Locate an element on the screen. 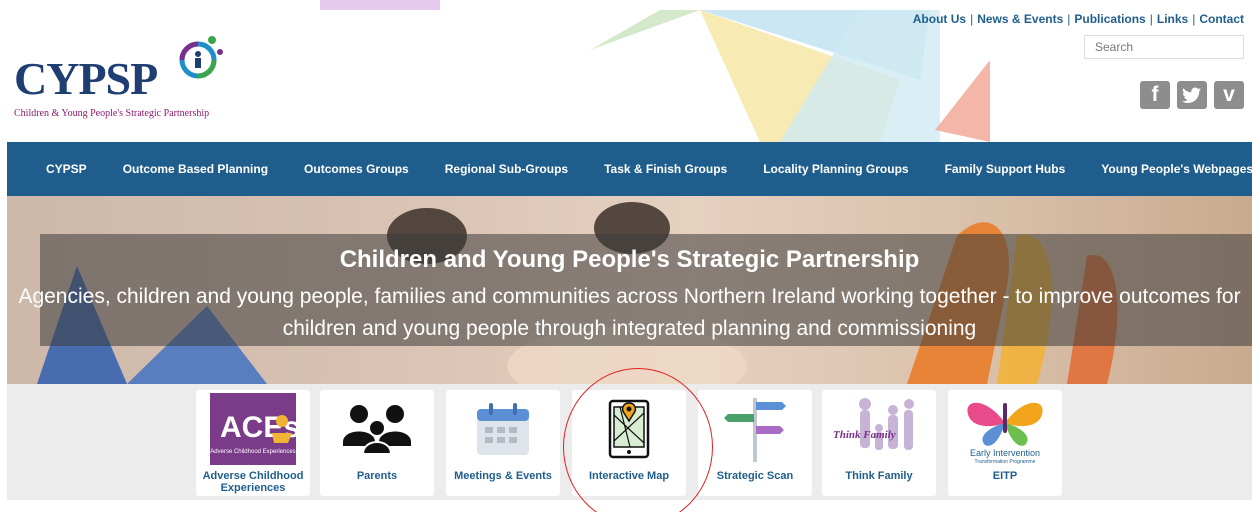 The height and width of the screenshot is (512, 1252). aces-logo-caption: Adverse Childhood Experiences is located at coordinates (252, 452).